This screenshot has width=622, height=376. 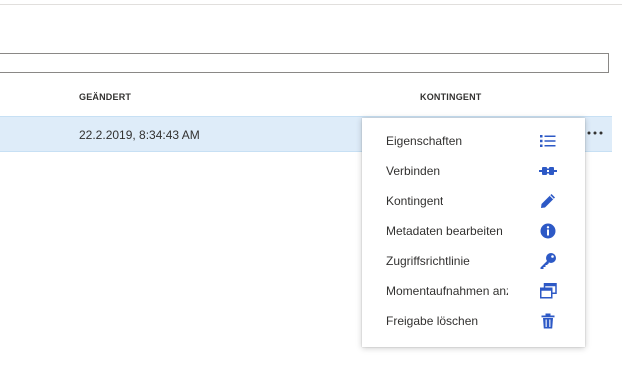 I want to click on menu-item-label: Kontingent, so click(x=415, y=201).